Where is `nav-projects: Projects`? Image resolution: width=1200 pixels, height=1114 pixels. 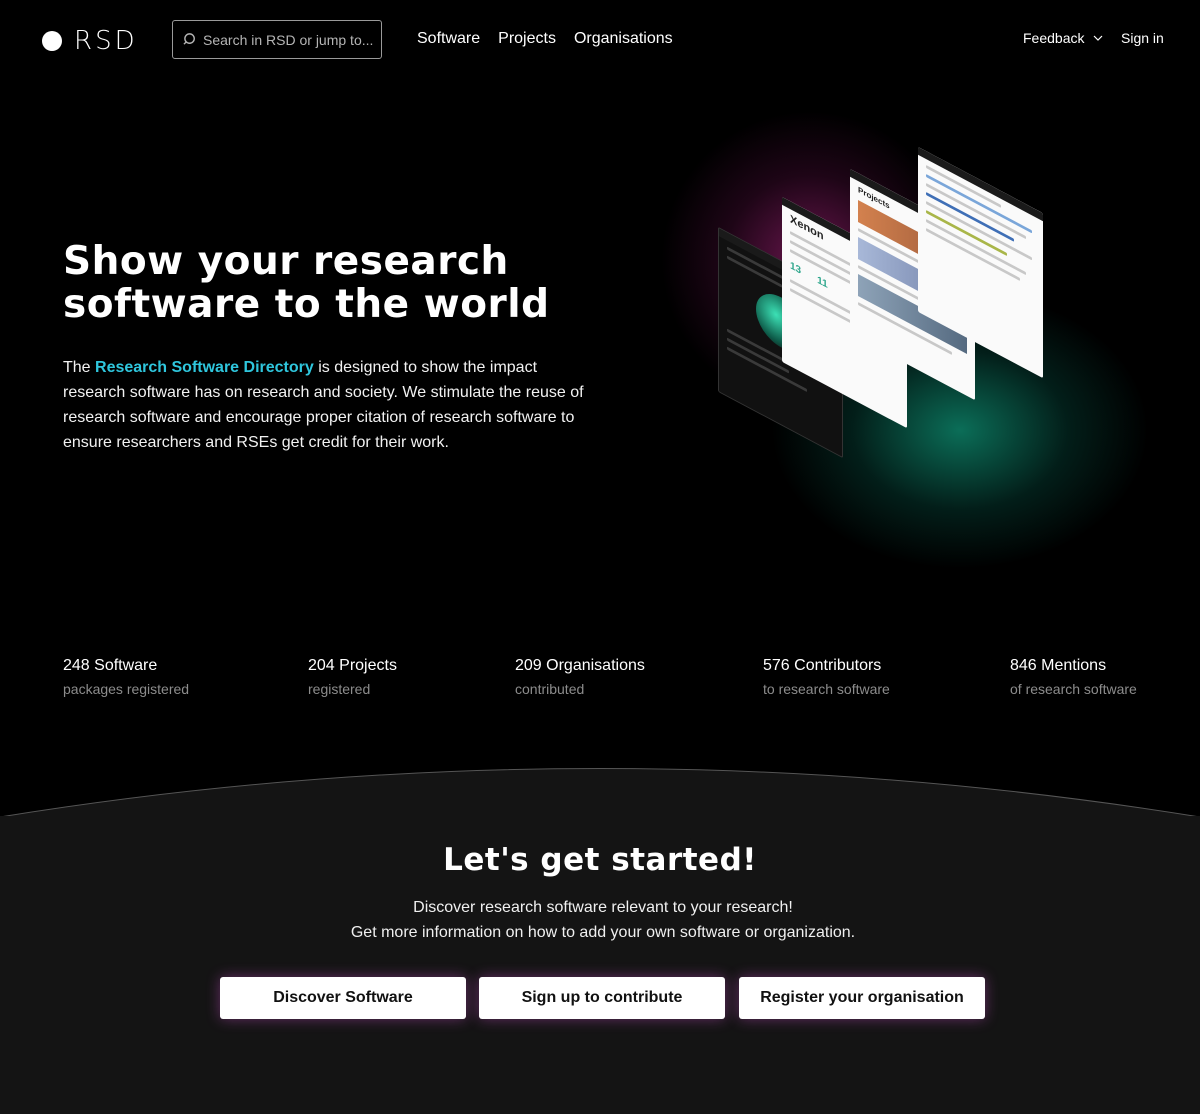 nav-projects: Projects is located at coordinates (527, 39).